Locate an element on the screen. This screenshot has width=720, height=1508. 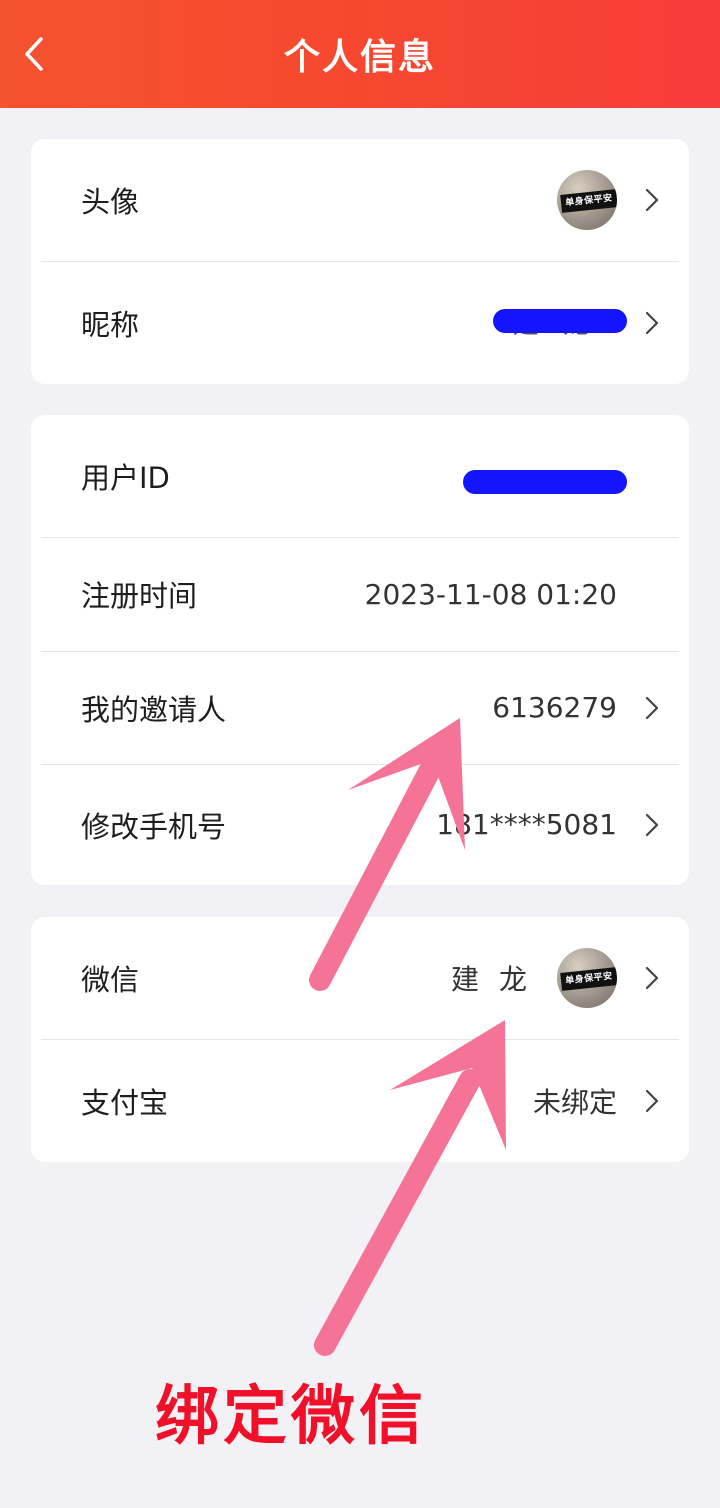
top-bar: 个人信息 is located at coordinates (360, 54).